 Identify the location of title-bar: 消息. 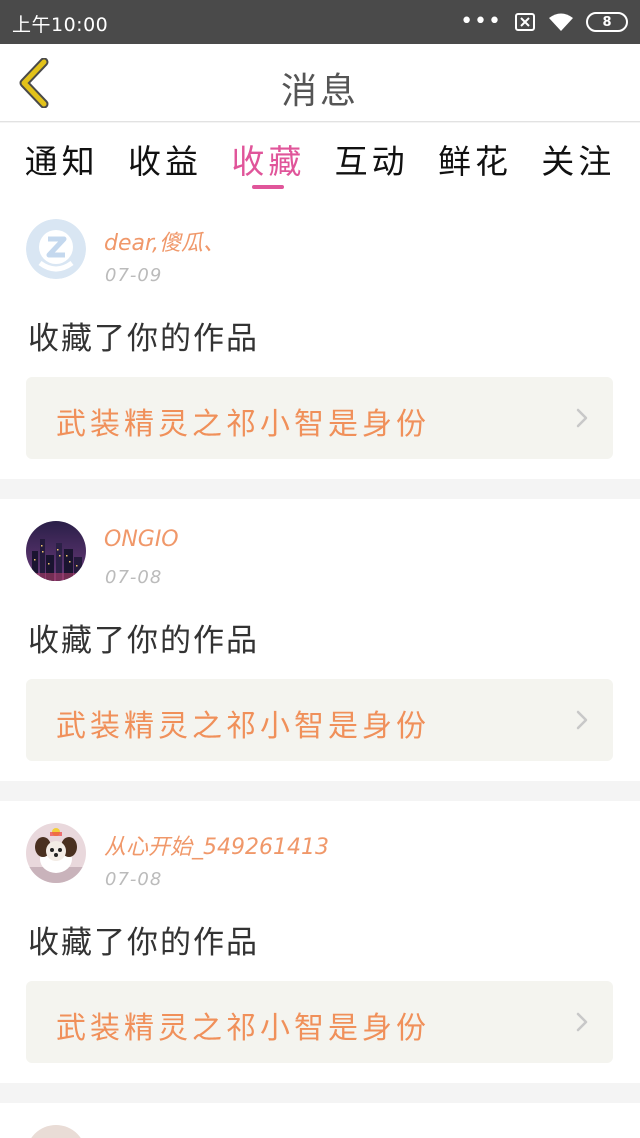
(320, 83).